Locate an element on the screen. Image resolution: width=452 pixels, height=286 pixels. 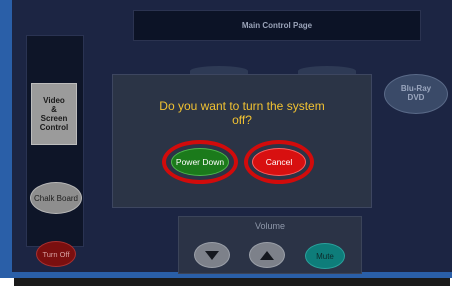
chalk-board-label: Chalk Board is located at coordinates (56, 198).